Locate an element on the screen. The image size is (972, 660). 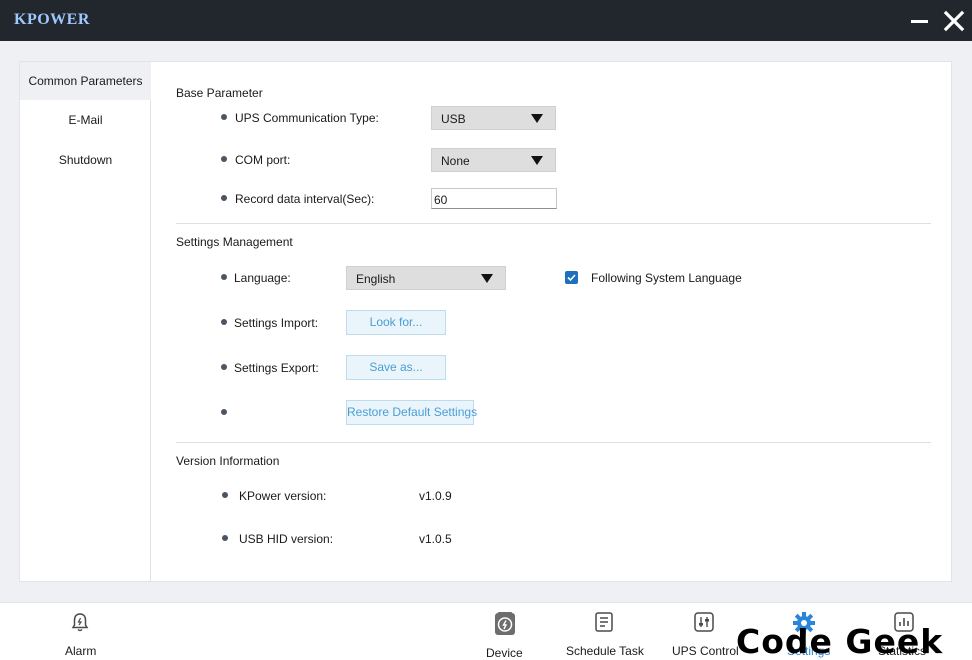
settings-management-title: Settings Management is located at coordinates (234, 242).